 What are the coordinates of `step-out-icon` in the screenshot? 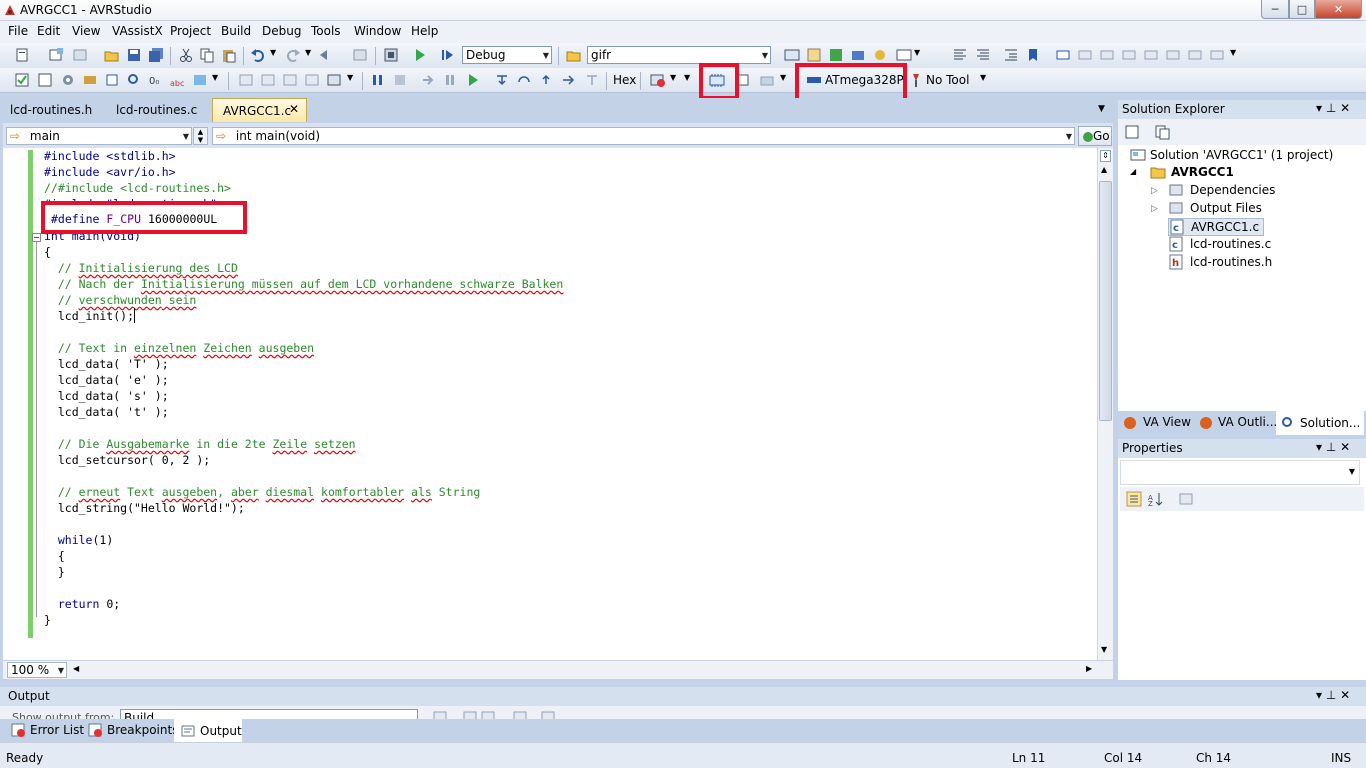 It's located at (546, 80).